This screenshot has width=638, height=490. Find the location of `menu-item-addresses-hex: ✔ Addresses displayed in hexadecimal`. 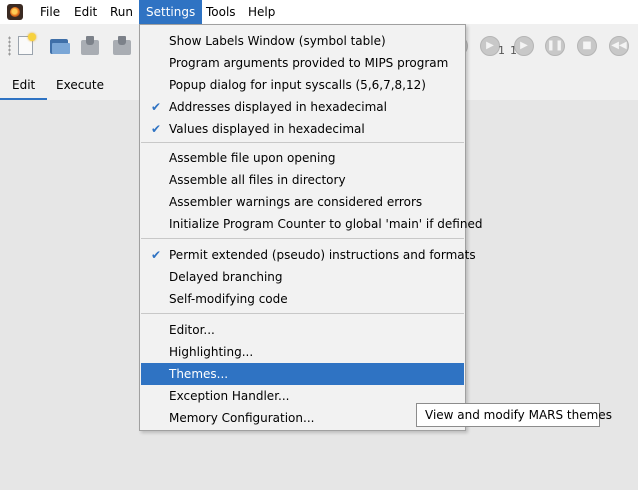

menu-item-addresses-hex: ✔ Addresses displayed in hexadecimal is located at coordinates (302, 107).